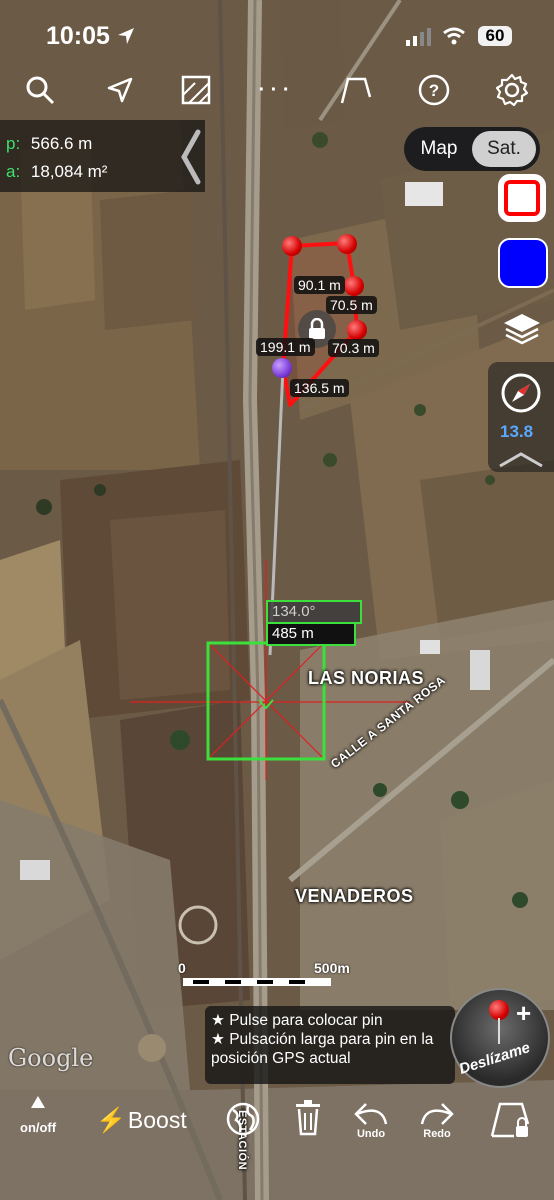 This screenshot has width=554, height=1200. What do you see at coordinates (277, 1130) in the screenshot?
I see `bottom-toolbar: on/off ⚡ Boost Undo Redo` at bounding box center [277, 1130].